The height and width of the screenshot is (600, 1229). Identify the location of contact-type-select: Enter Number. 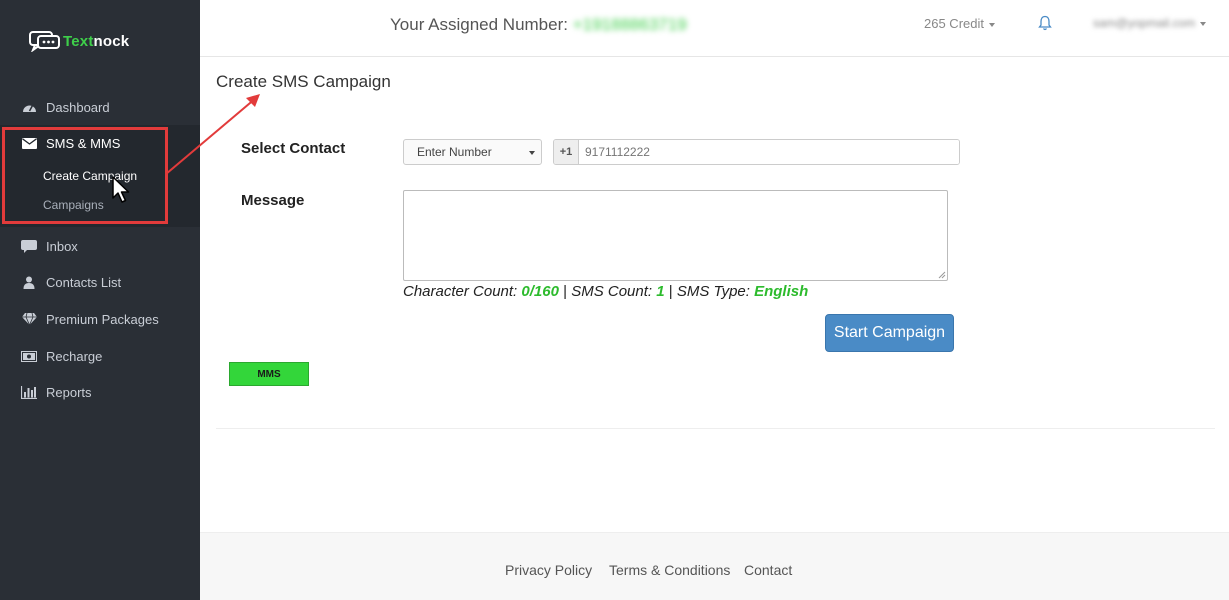
(472, 152).